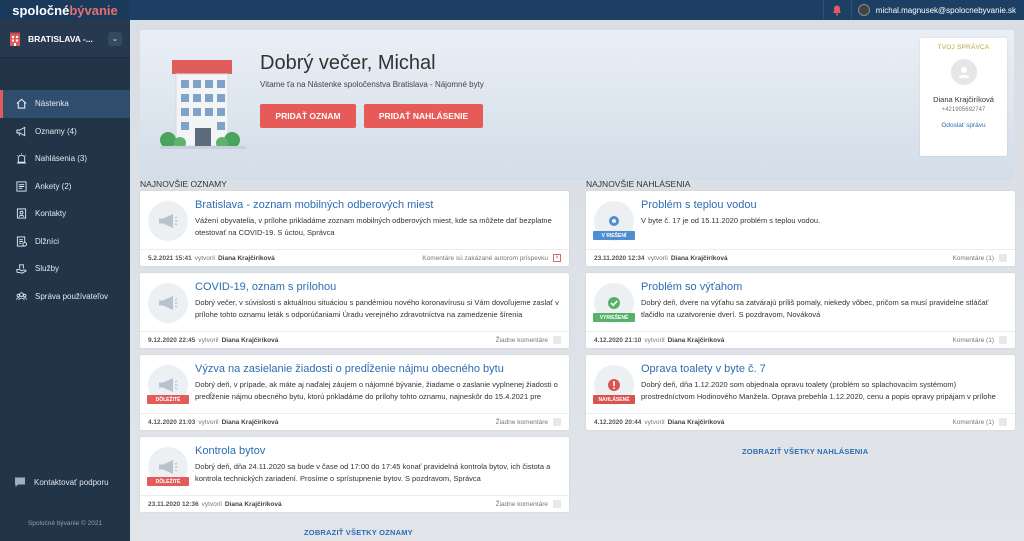 The width and height of the screenshot is (1024, 541). What do you see at coordinates (65, 10) in the screenshot?
I see `app-logo: spoločné bývanie` at bounding box center [65, 10].